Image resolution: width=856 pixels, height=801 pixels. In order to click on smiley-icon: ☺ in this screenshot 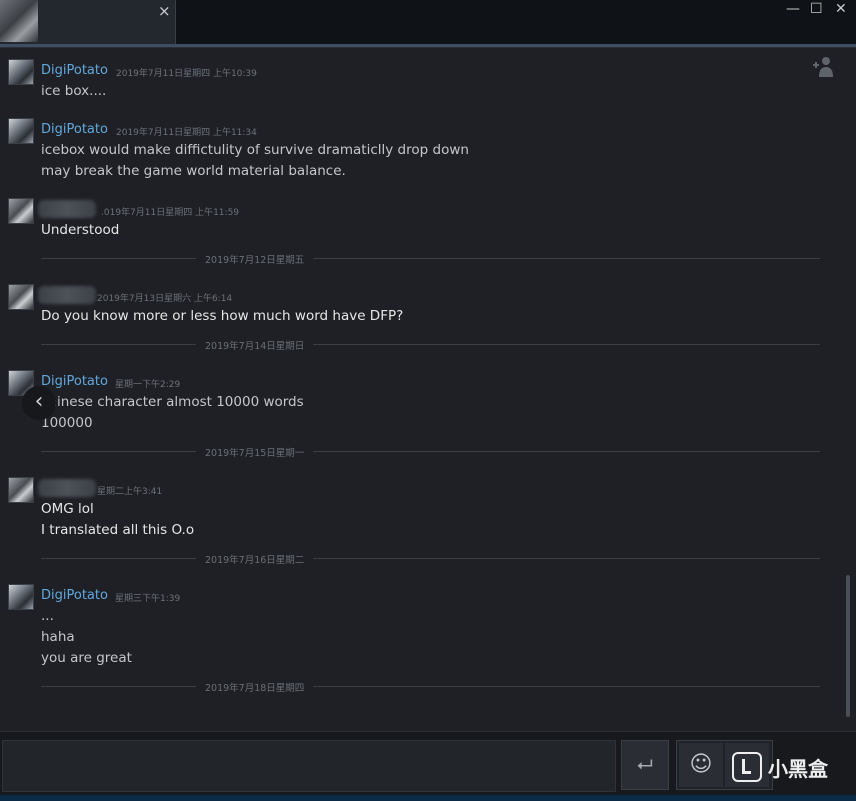, I will do `click(701, 764)`.